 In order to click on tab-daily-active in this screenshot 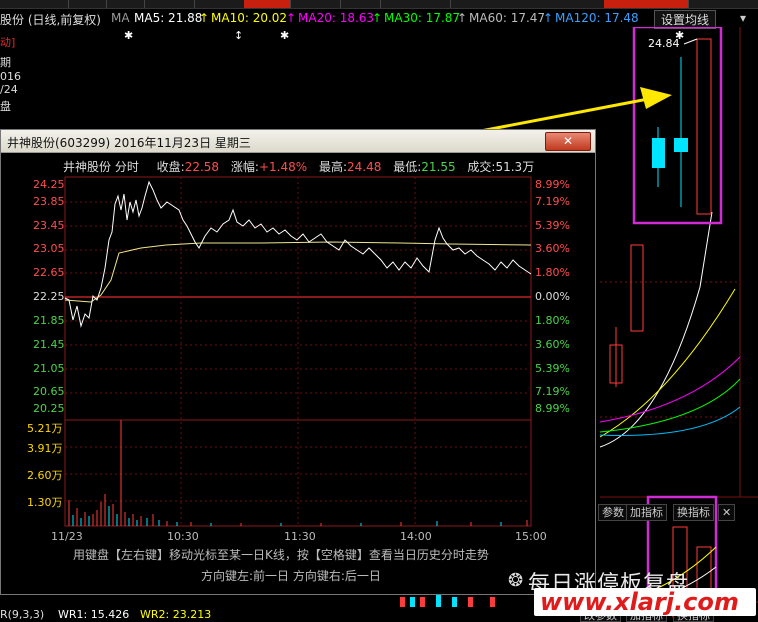, I will do `click(267, 4)`.